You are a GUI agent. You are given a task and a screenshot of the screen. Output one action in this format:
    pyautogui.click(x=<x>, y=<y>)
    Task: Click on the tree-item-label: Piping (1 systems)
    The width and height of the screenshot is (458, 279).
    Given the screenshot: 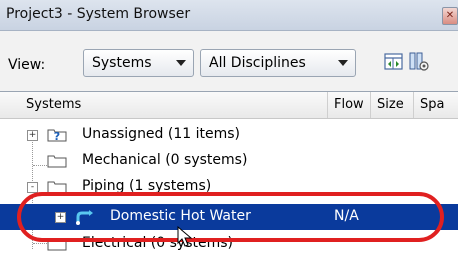 What is the action you would take?
    pyautogui.click(x=147, y=186)
    